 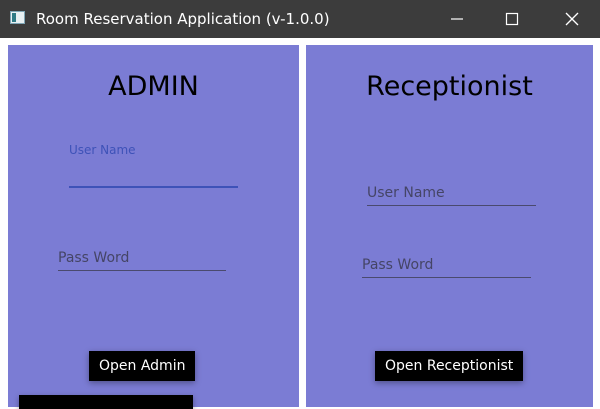 I want to click on admin-username-label: User Name, so click(x=102, y=150).